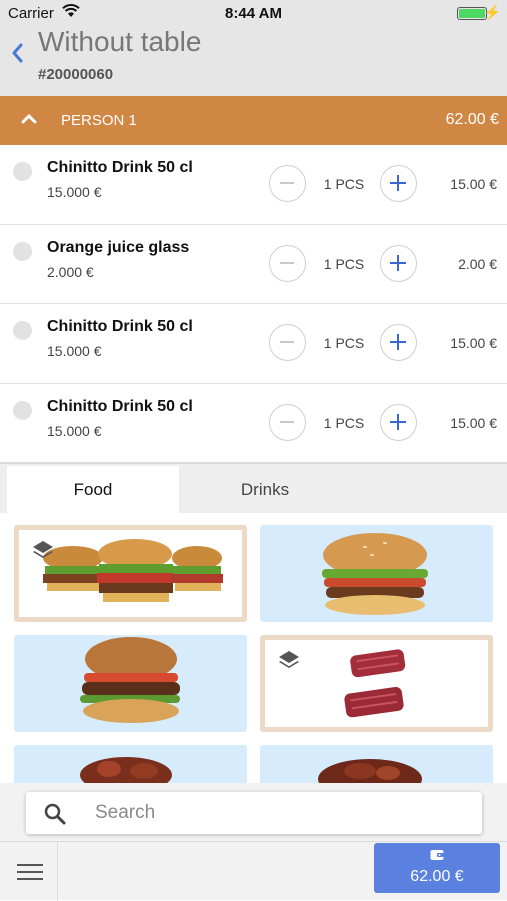 This screenshot has width=507, height=901. Describe the element at coordinates (130, 573) in the screenshot. I see `product-tile-burgers-group` at that location.